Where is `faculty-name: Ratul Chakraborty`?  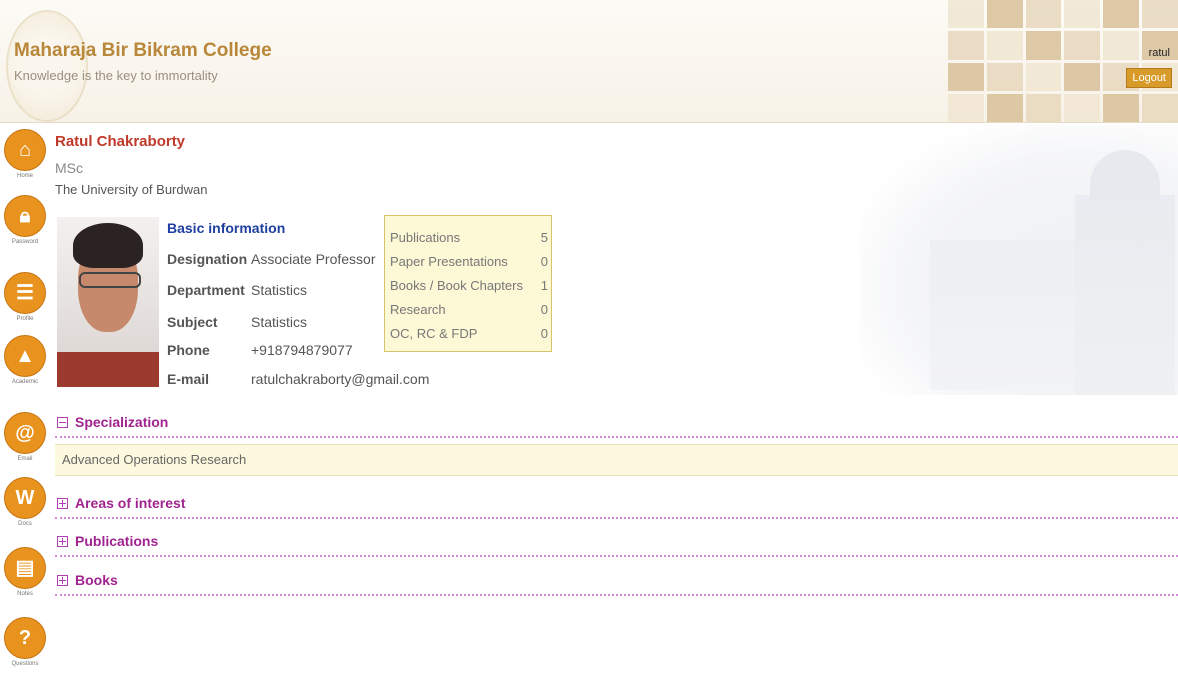 faculty-name: Ratul Chakraborty is located at coordinates (120, 141).